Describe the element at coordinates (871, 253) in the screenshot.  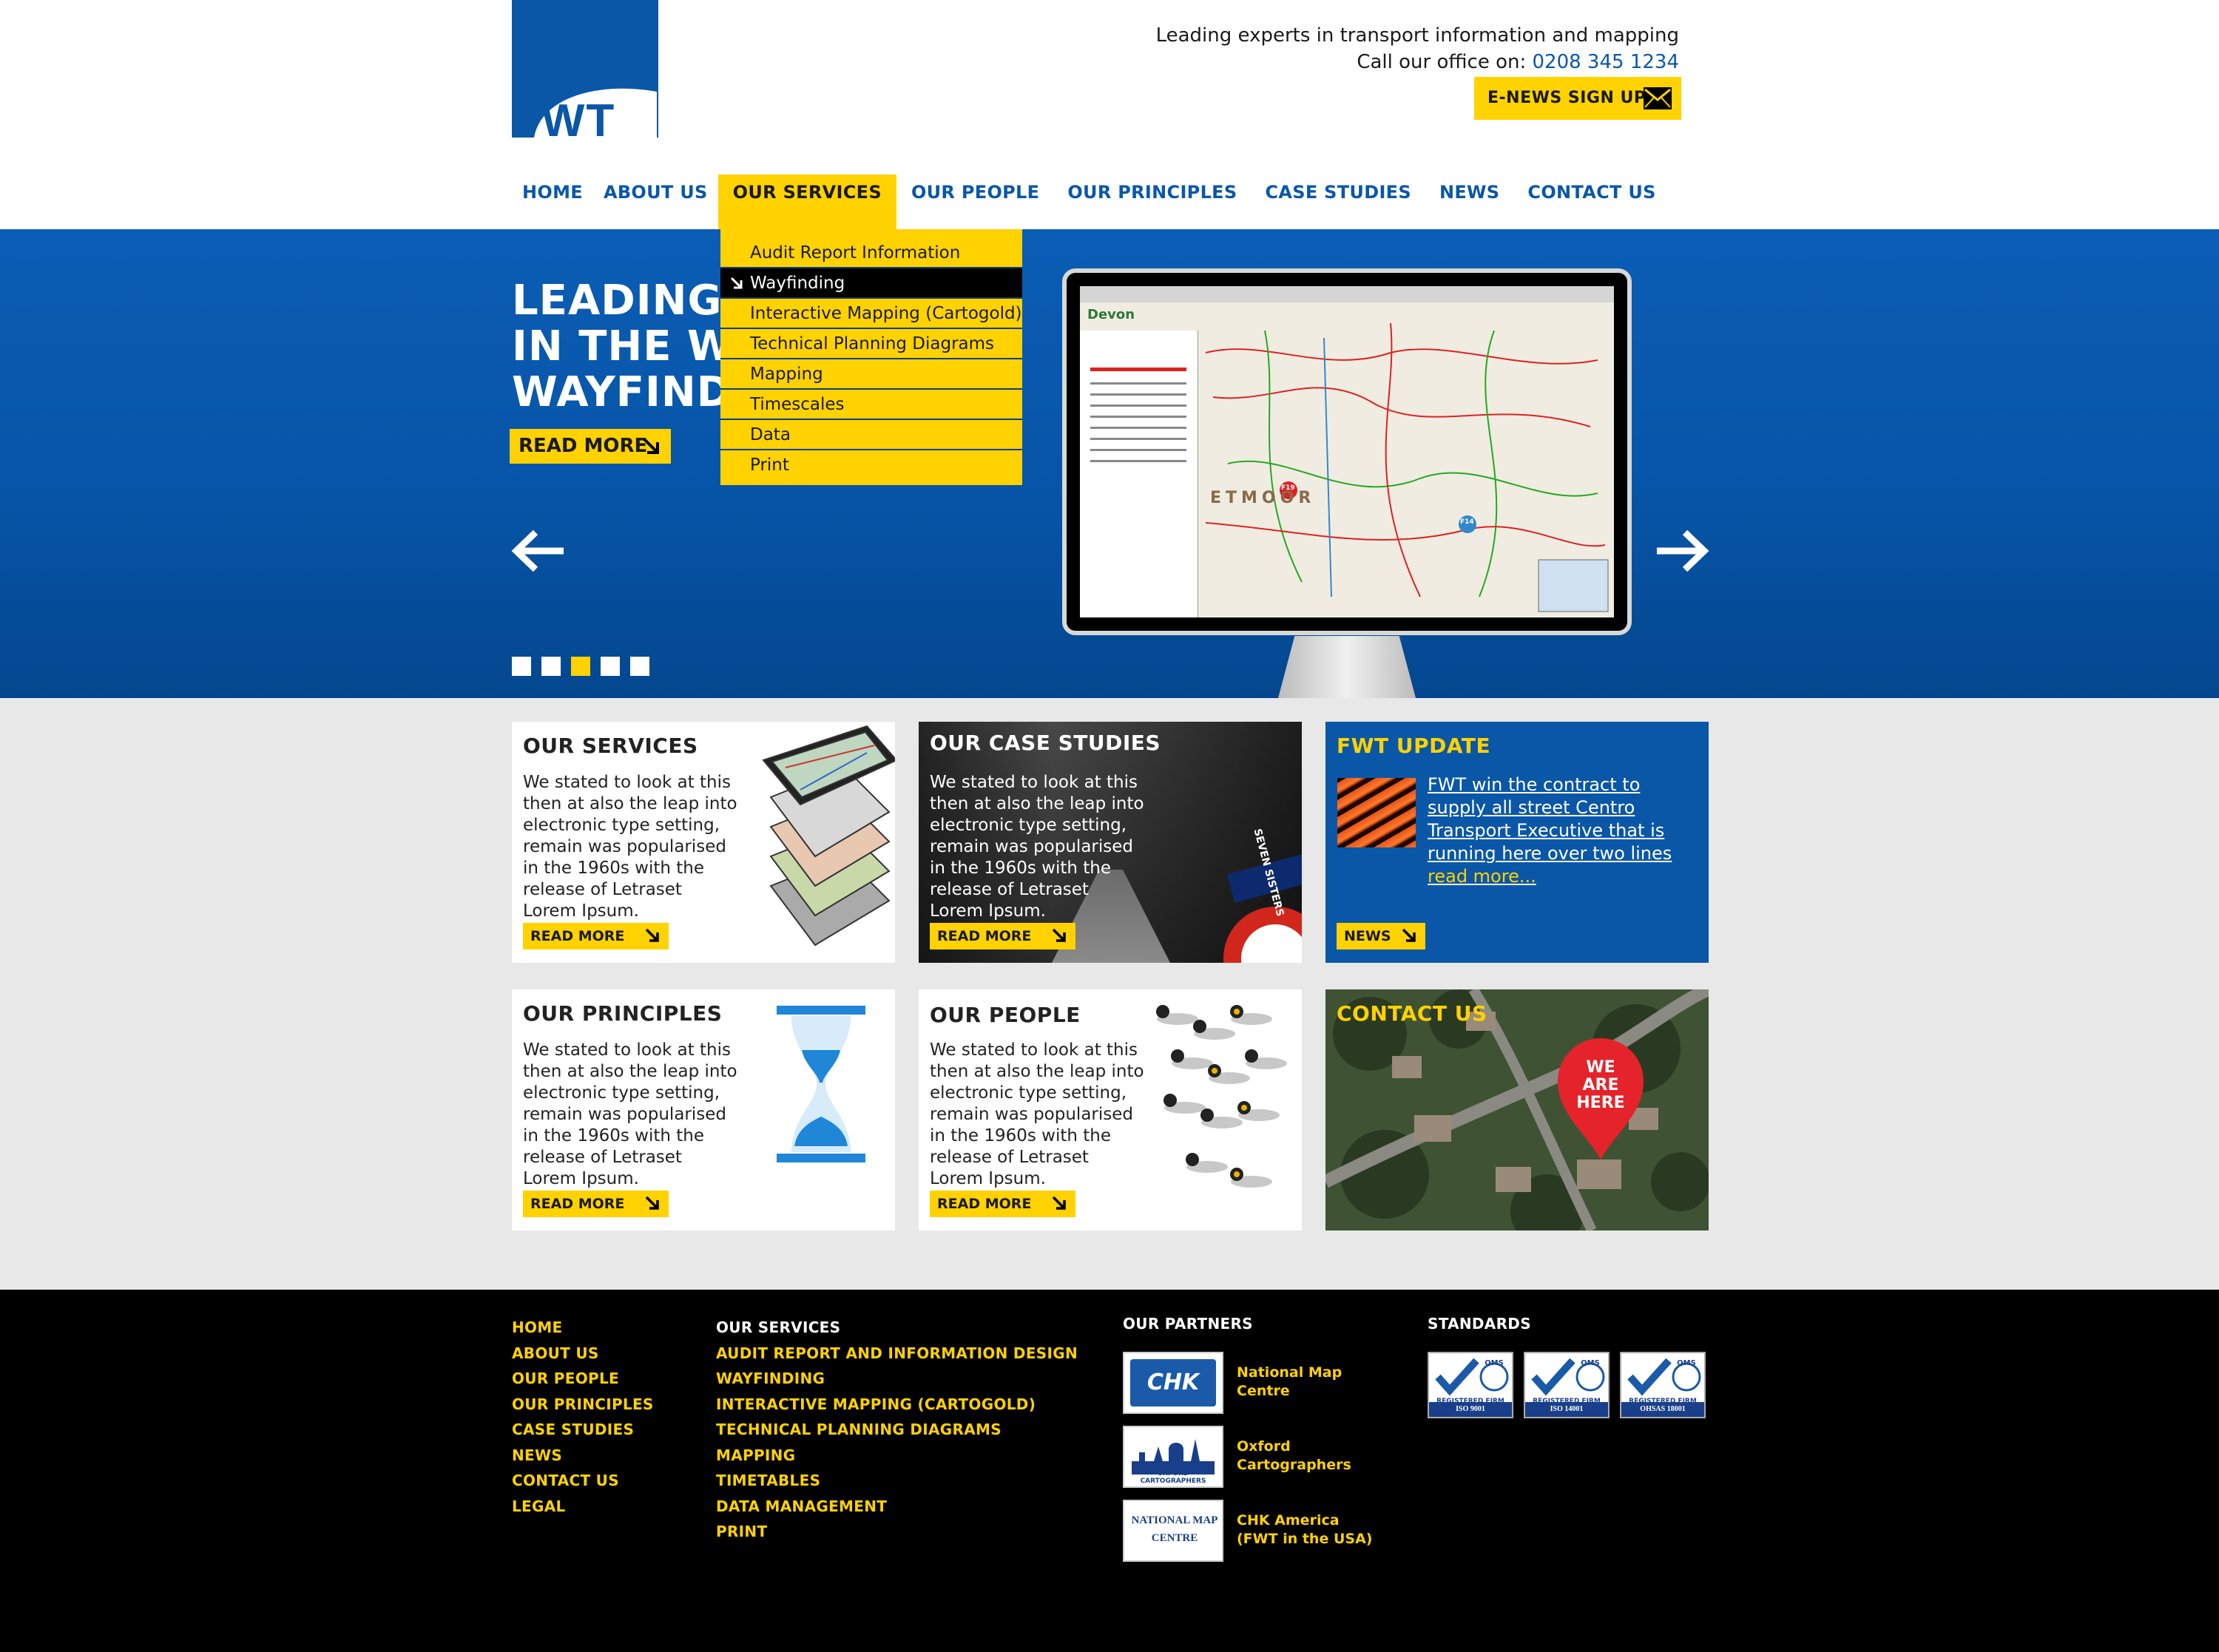
I see `dropdown-item: Audit Report Information` at that location.